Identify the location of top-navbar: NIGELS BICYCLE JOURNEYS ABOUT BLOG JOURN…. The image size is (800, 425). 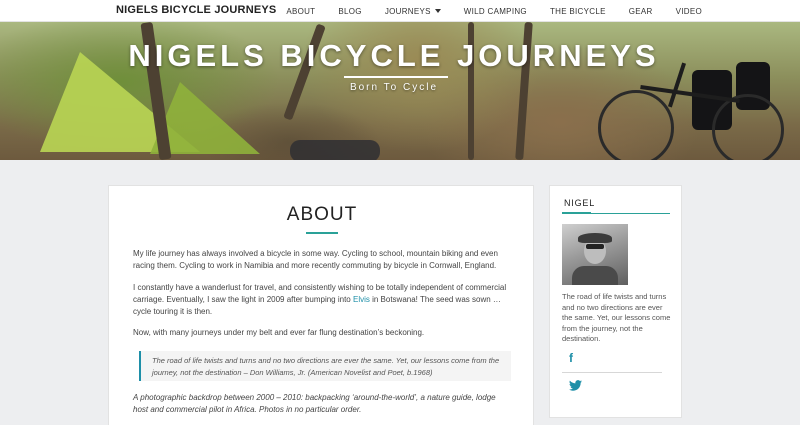
(400, 11).